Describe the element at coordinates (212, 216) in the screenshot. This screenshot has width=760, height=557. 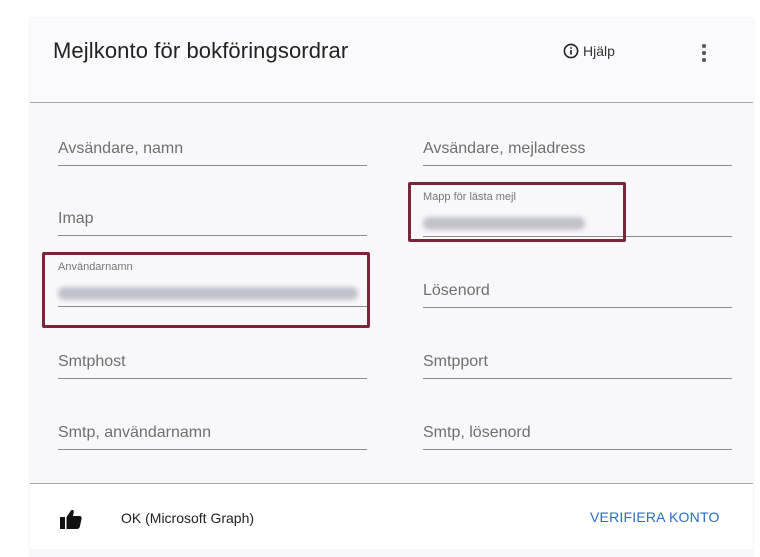
I see `imap-field: Imap` at that location.